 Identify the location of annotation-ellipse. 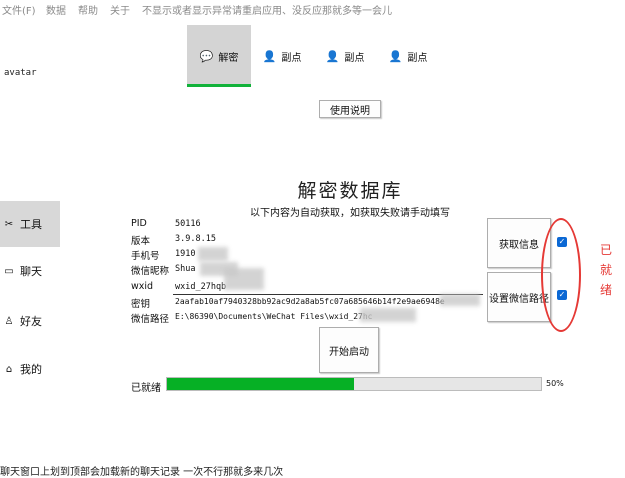
(561, 275).